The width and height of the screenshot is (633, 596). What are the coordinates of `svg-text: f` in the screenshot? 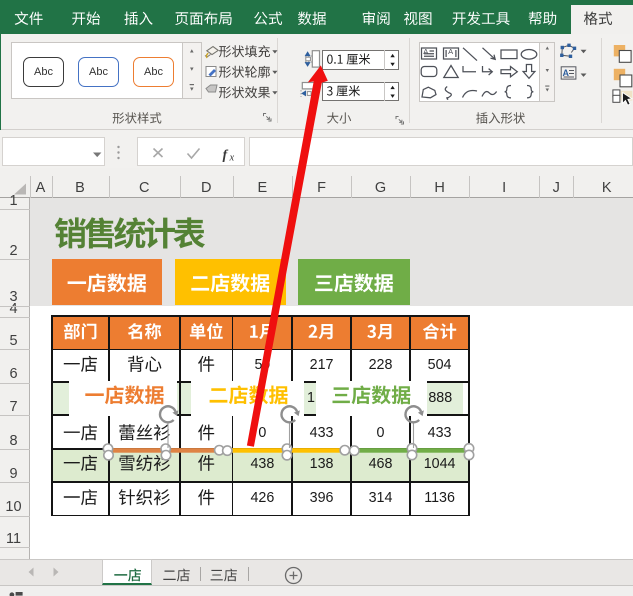 It's located at (226, 155).